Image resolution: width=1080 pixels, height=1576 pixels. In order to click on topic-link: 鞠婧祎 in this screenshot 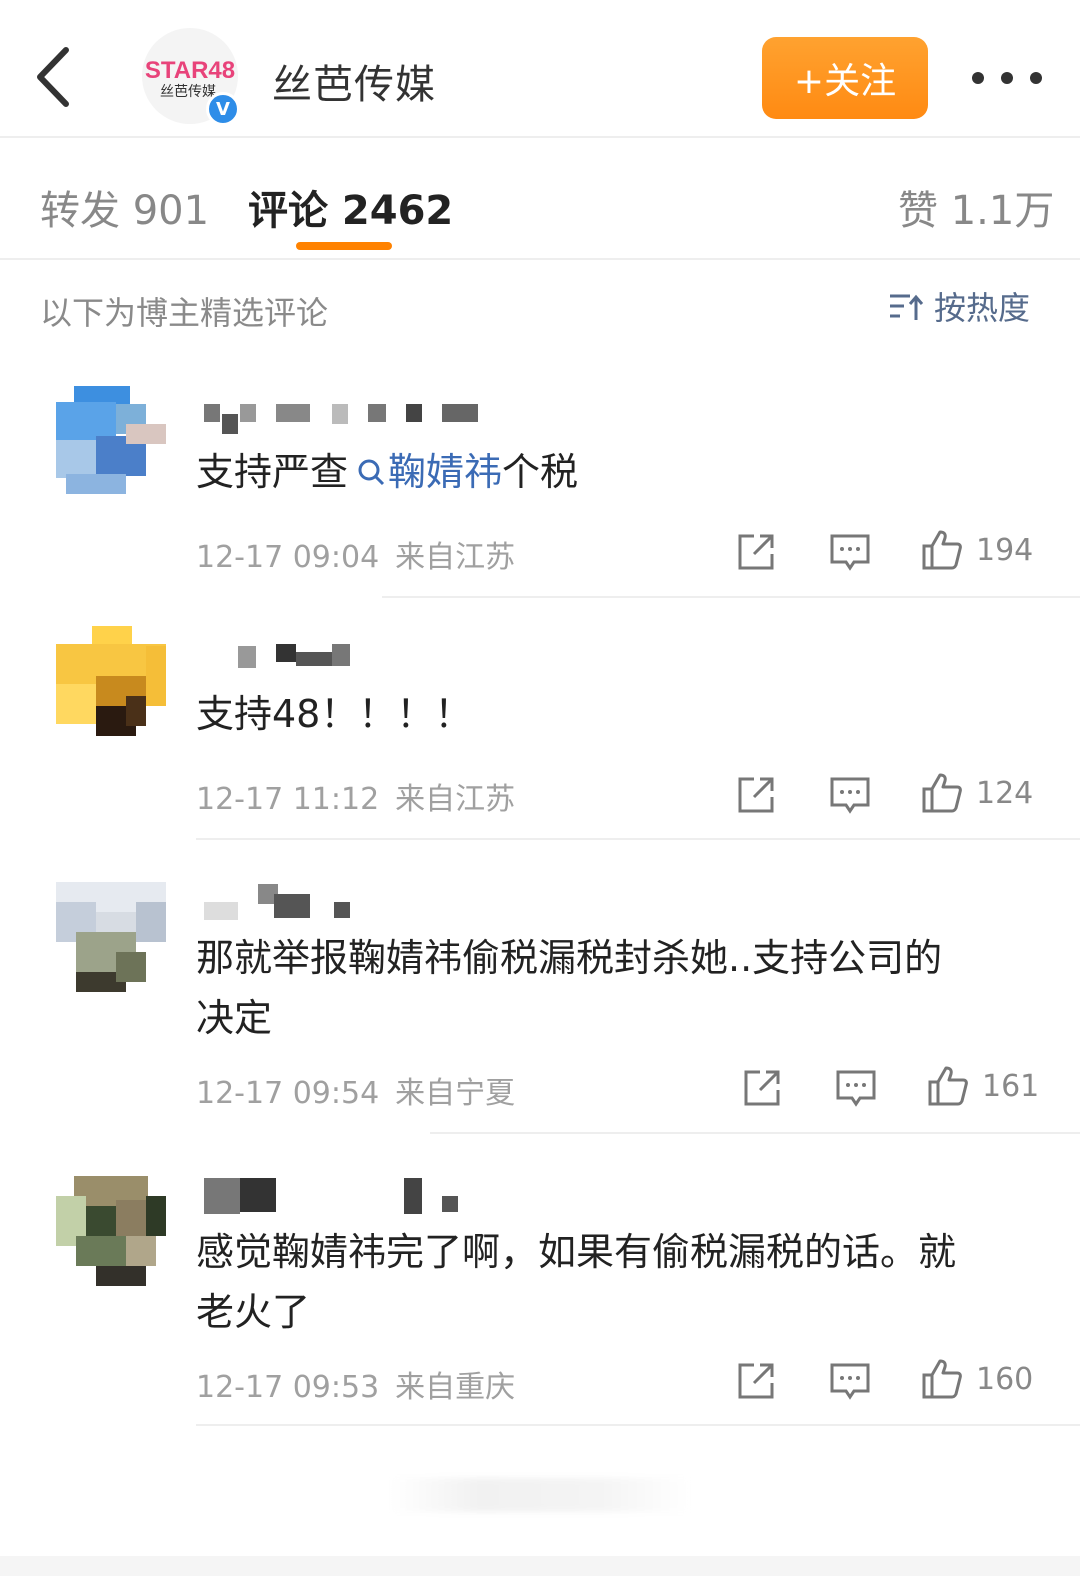, I will do `click(425, 472)`.